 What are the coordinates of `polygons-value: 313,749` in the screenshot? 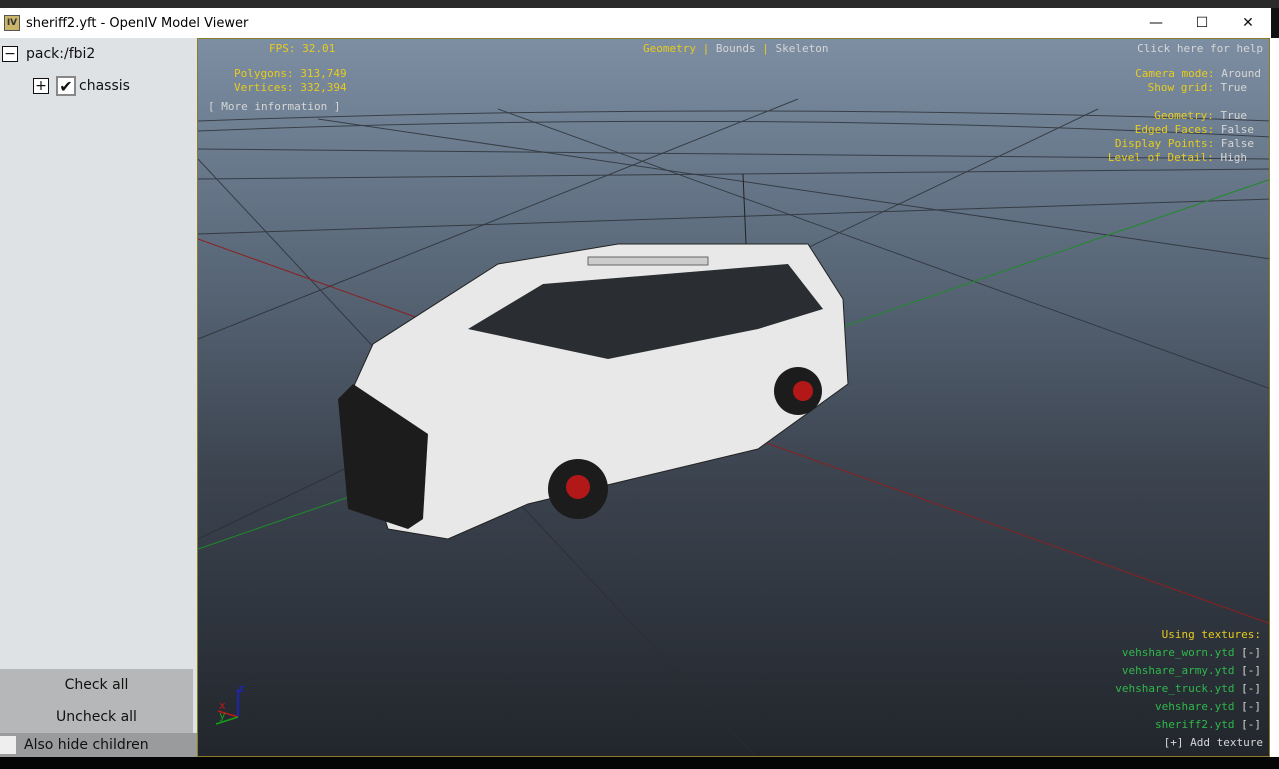 It's located at (323, 73).